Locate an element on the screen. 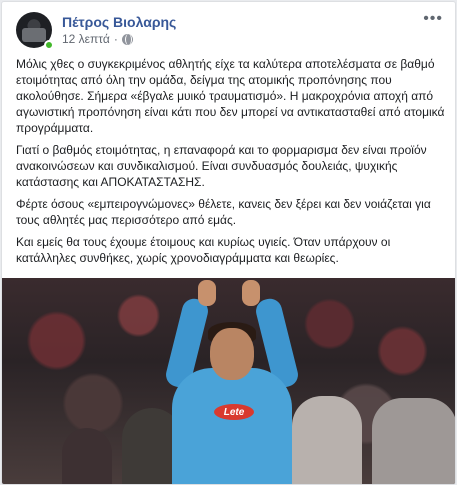 Image resolution: width=457 pixels, height=485 pixels. jersey-sponsor-logo: Lete is located at coordinates (234, 412).